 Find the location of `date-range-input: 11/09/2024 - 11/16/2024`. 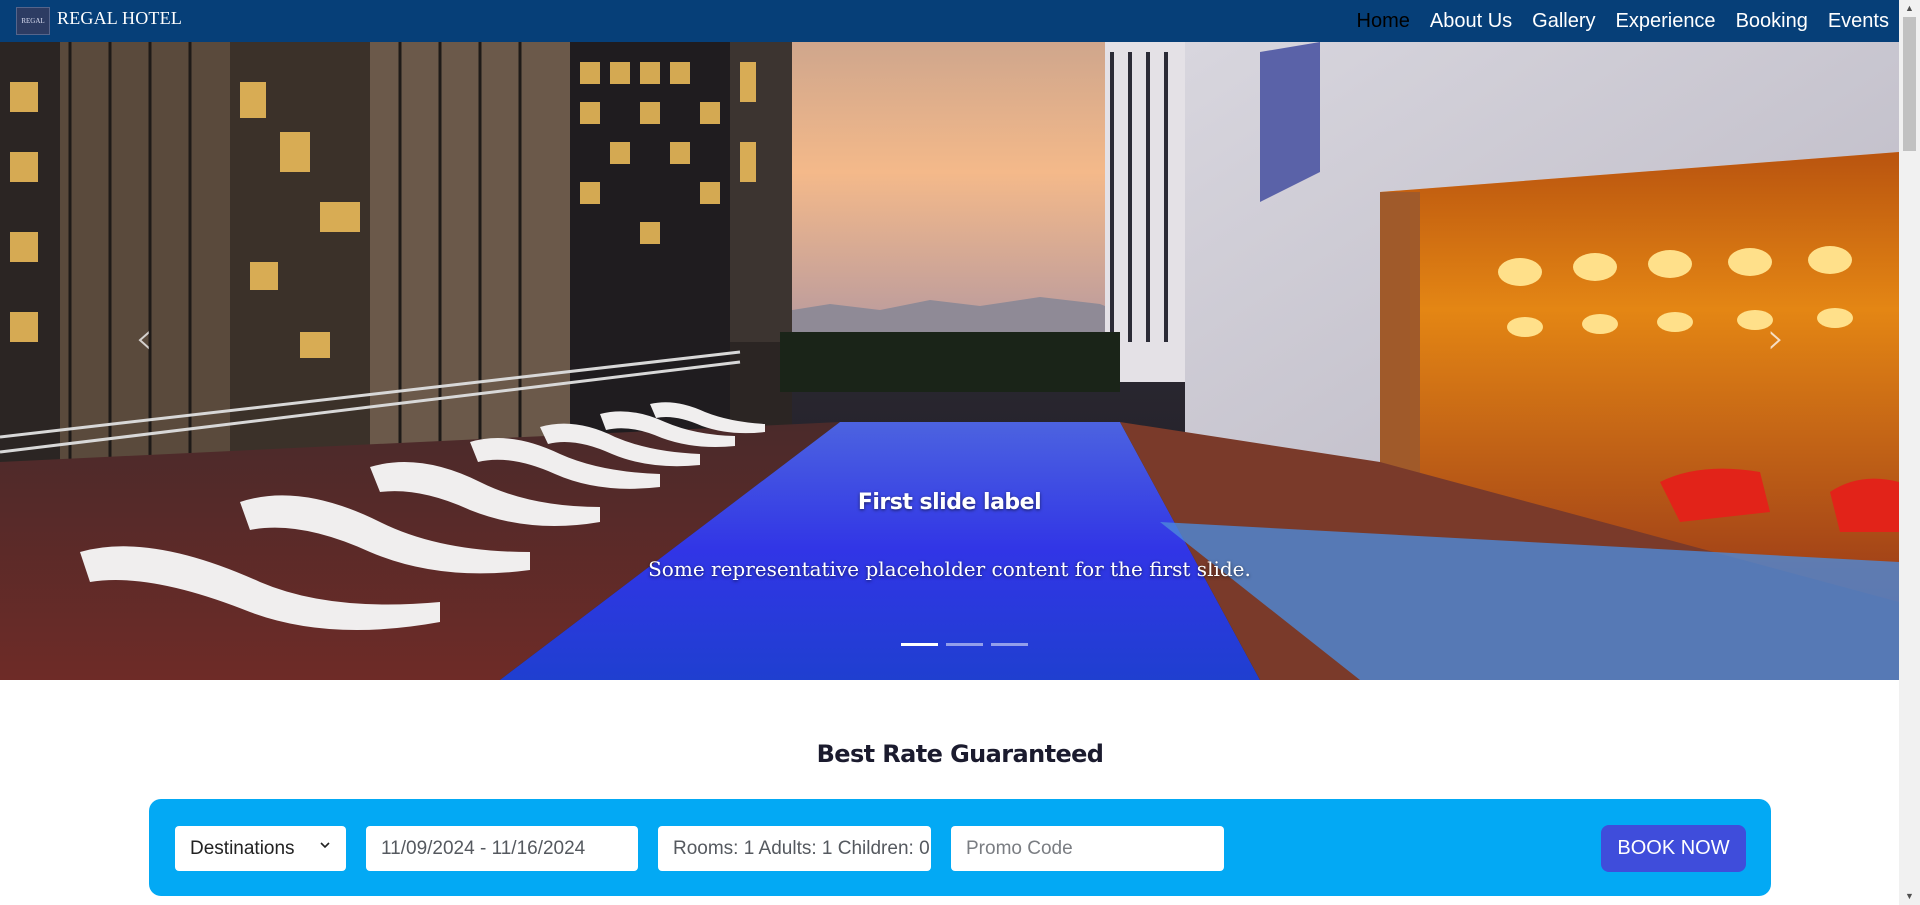

date-range-input: 11/09/2024 - 11/16/2024 is located at coordinates (502, 848).